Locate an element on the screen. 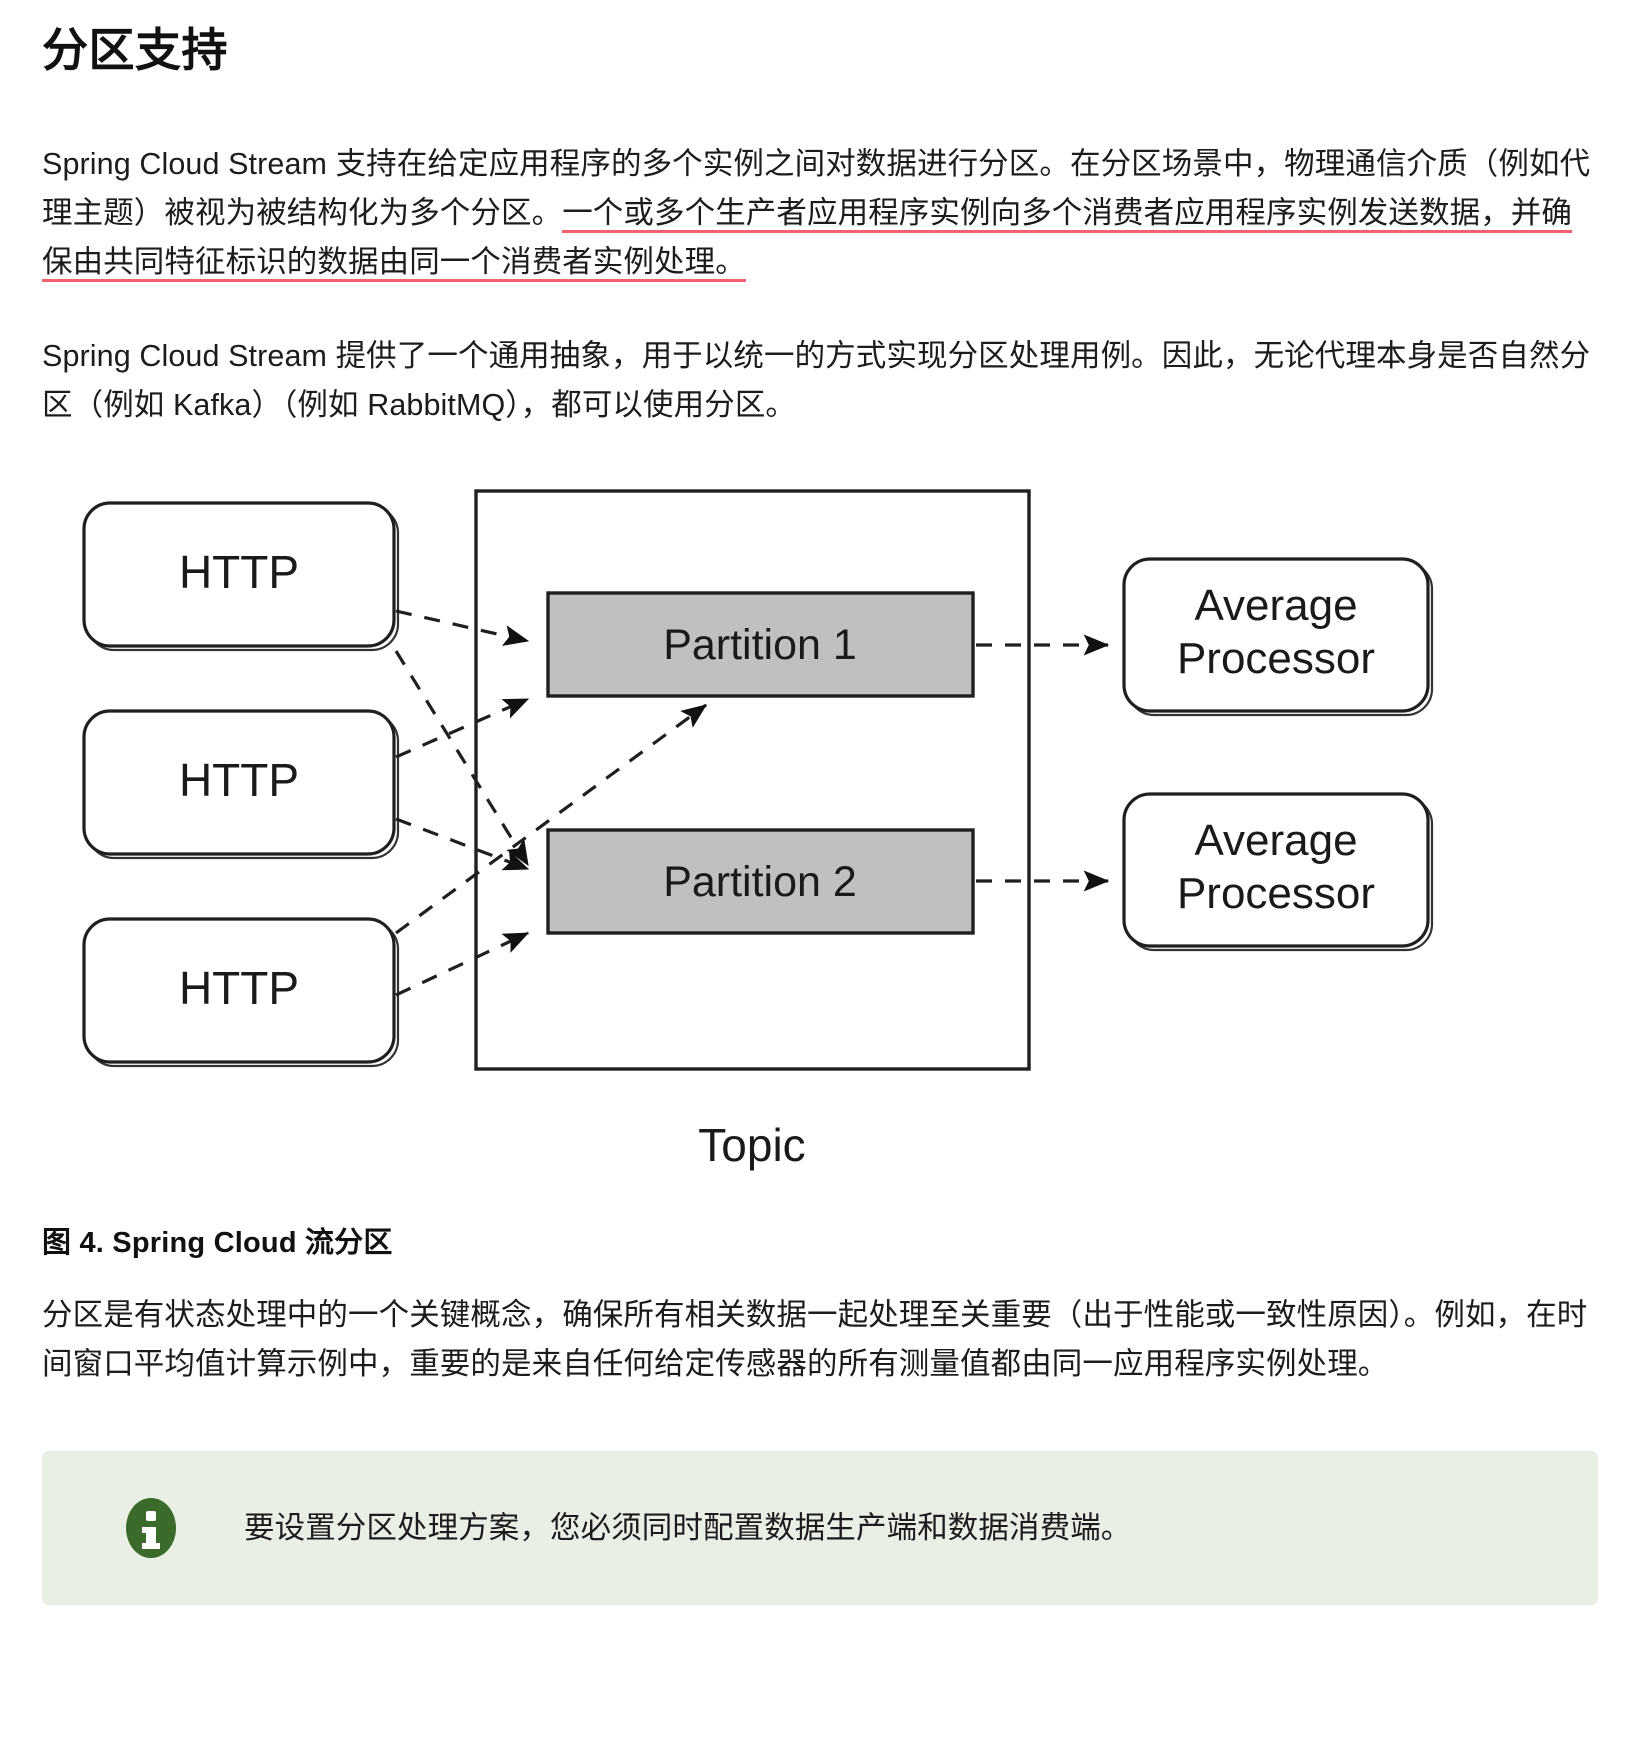 Image resolution: width=1640 pixels, height=1762 pixels. producer-box-3: HTTP is located at coordinates (241, 991).